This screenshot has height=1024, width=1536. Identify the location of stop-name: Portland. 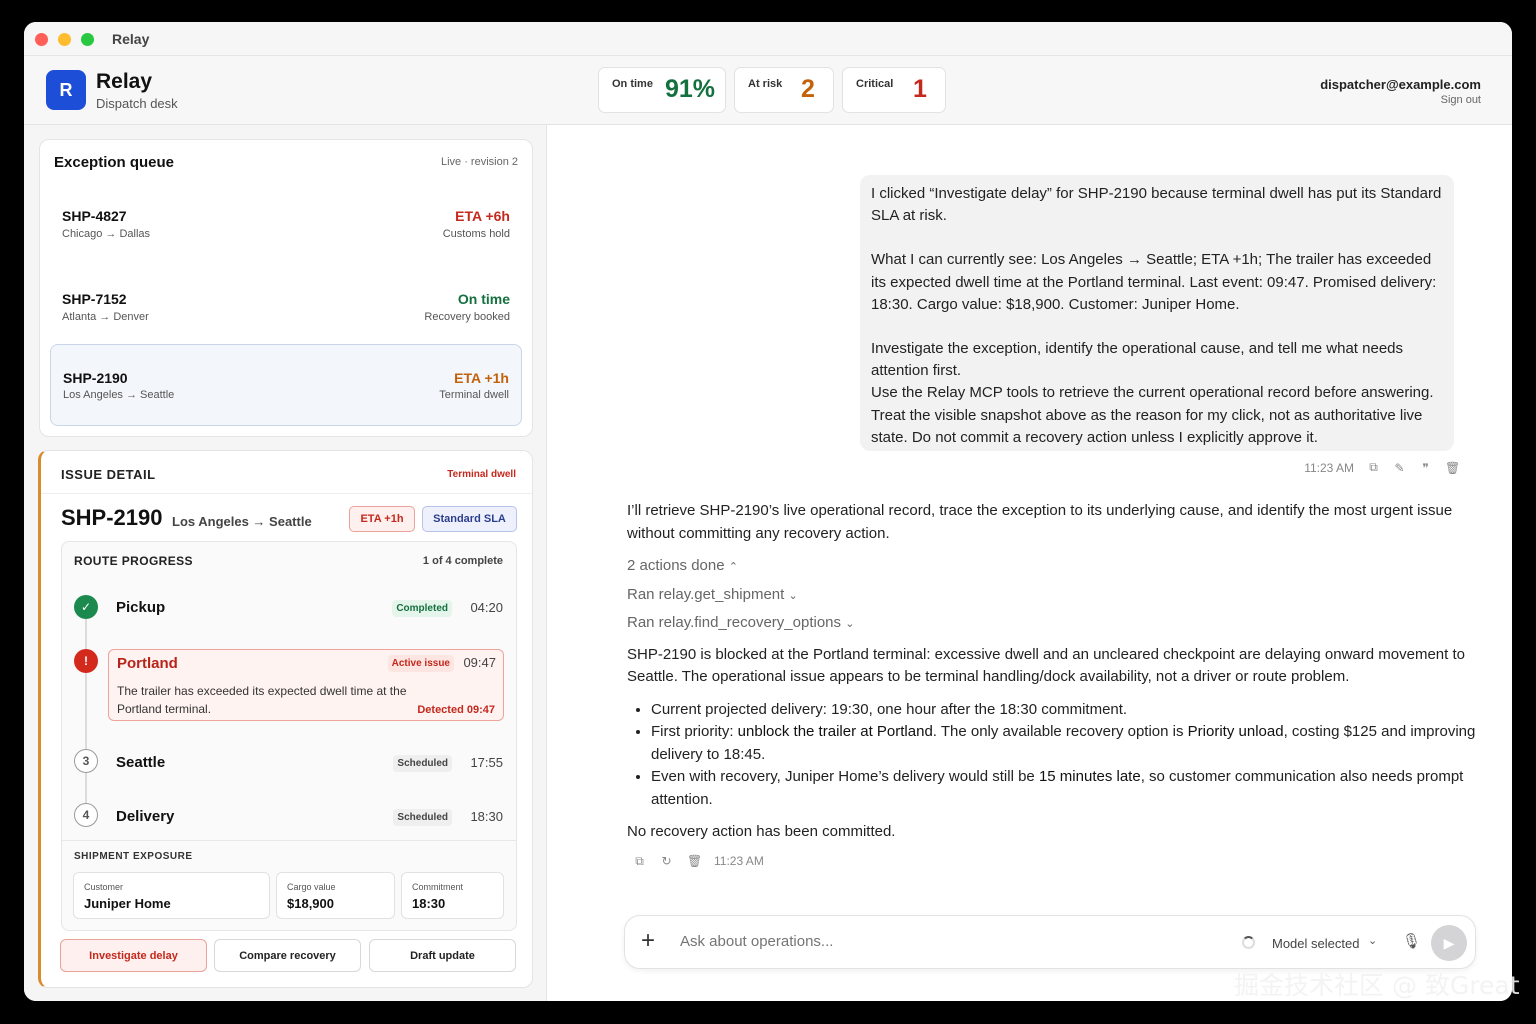
(147, 663).